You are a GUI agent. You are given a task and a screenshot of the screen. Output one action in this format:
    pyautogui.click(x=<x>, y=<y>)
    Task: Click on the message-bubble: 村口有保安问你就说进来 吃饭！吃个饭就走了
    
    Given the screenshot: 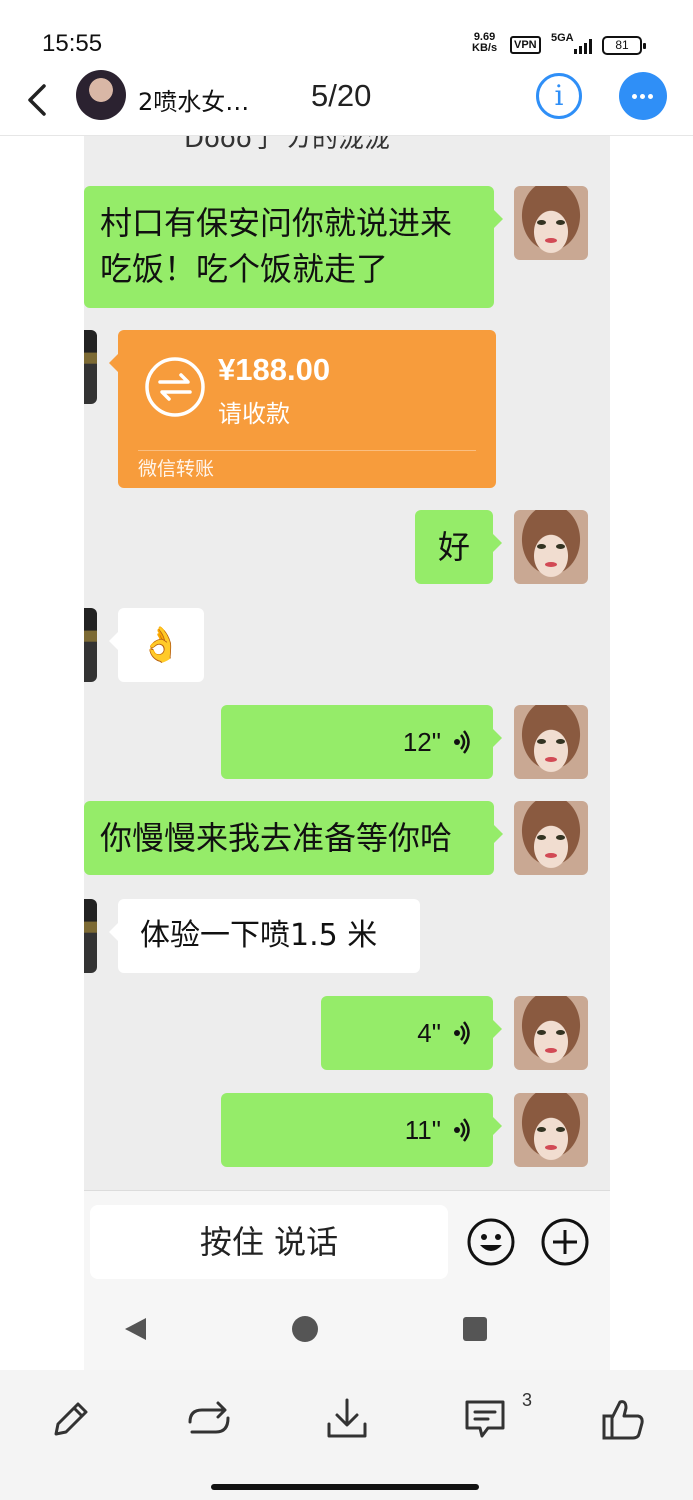 What is the action you would take?
    pyautogui.click(x=293, y=247)
    